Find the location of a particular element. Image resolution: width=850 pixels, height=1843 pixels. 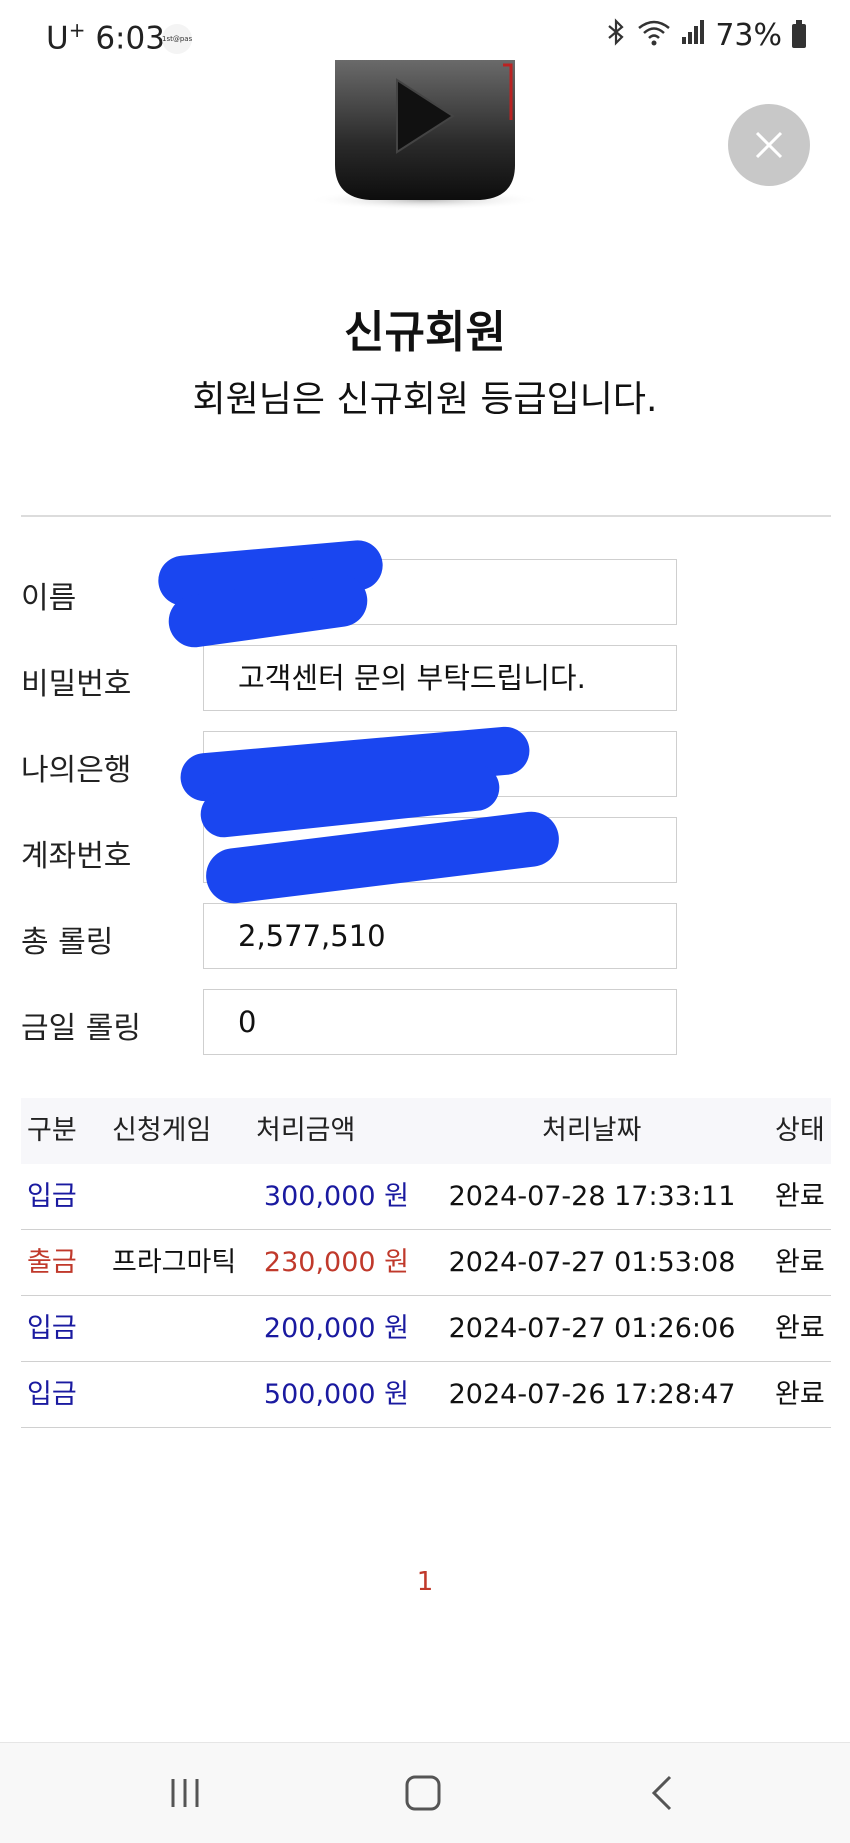

form-row-today-rolling: 금일 롤링 0 is located at coordinates (351, 1023).